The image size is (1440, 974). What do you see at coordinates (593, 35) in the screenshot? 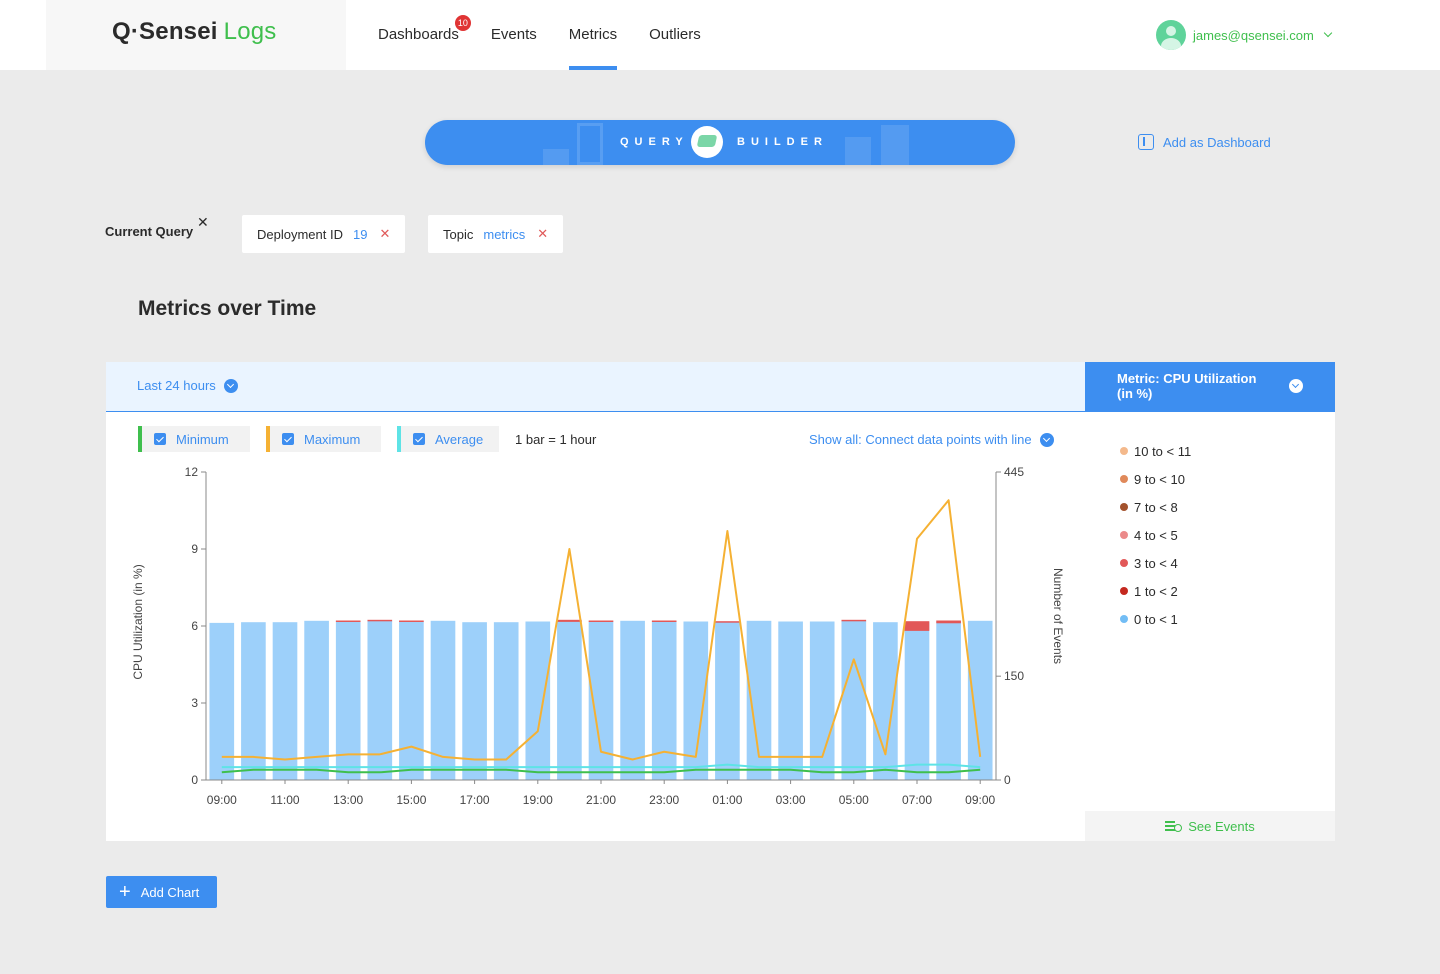
I see `nav-metrics: Metrics` at bounding box center [593, 35].